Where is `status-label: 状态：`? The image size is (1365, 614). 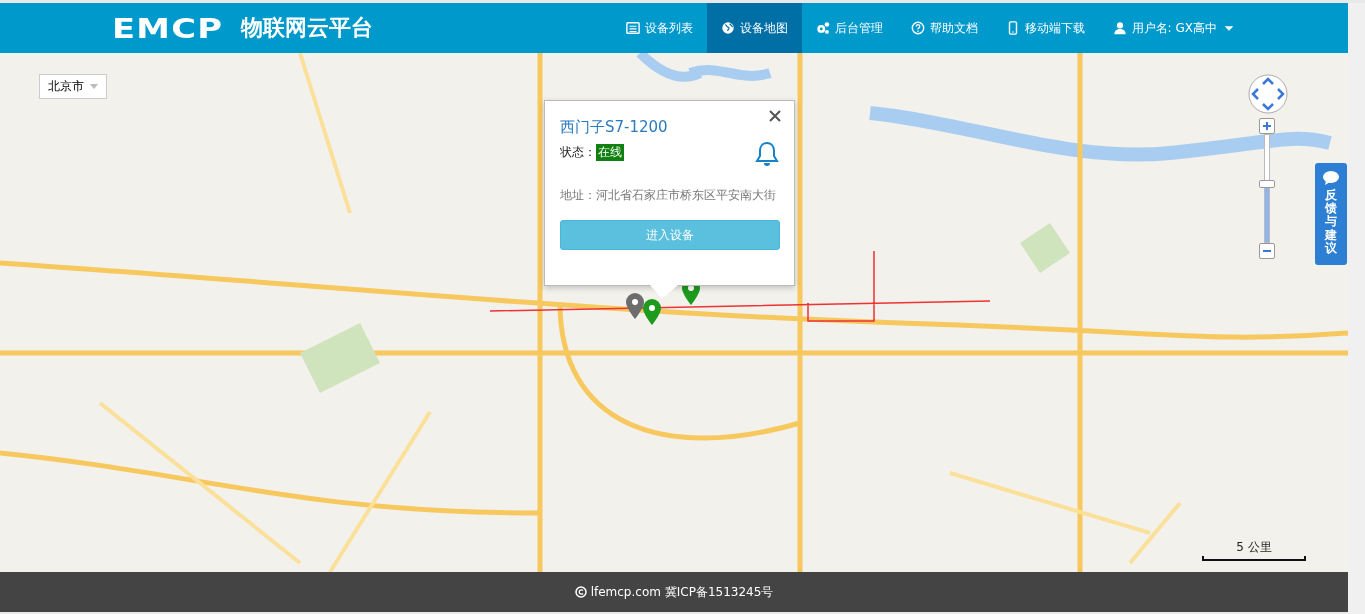 status-label: 状态： is located at coordinates (578, 152).